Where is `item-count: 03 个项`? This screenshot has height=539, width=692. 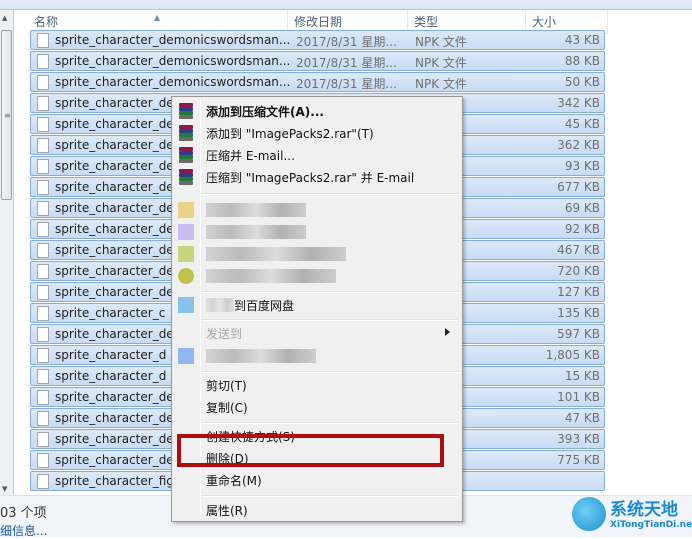 item-count: 03 个项 is located at coordinates (23, 513).